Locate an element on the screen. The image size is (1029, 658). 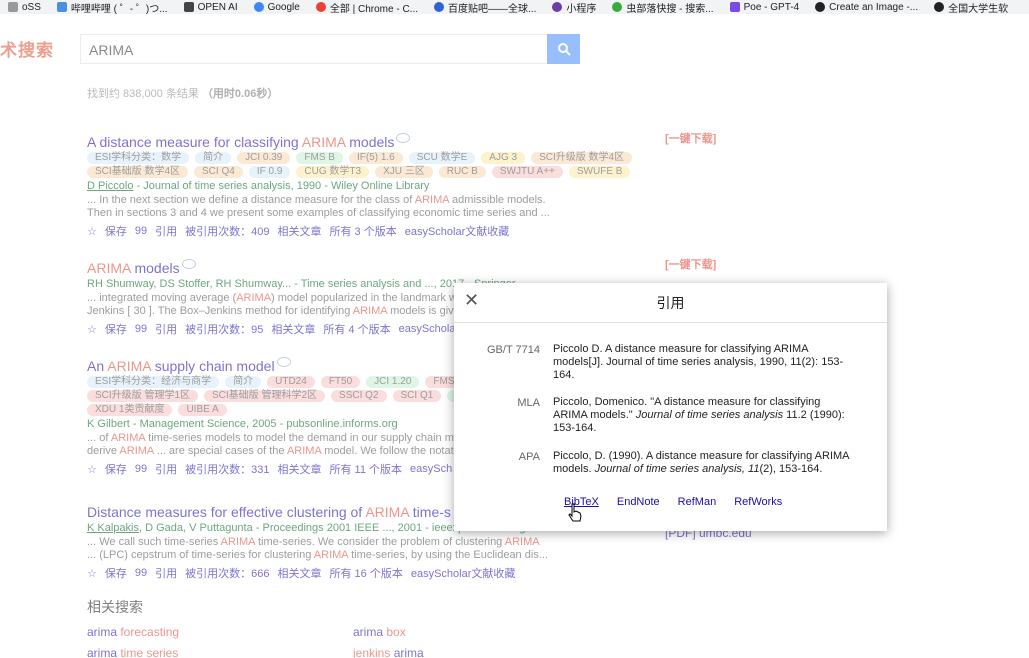
bilibili-icon is located at coordinates (61, 7).